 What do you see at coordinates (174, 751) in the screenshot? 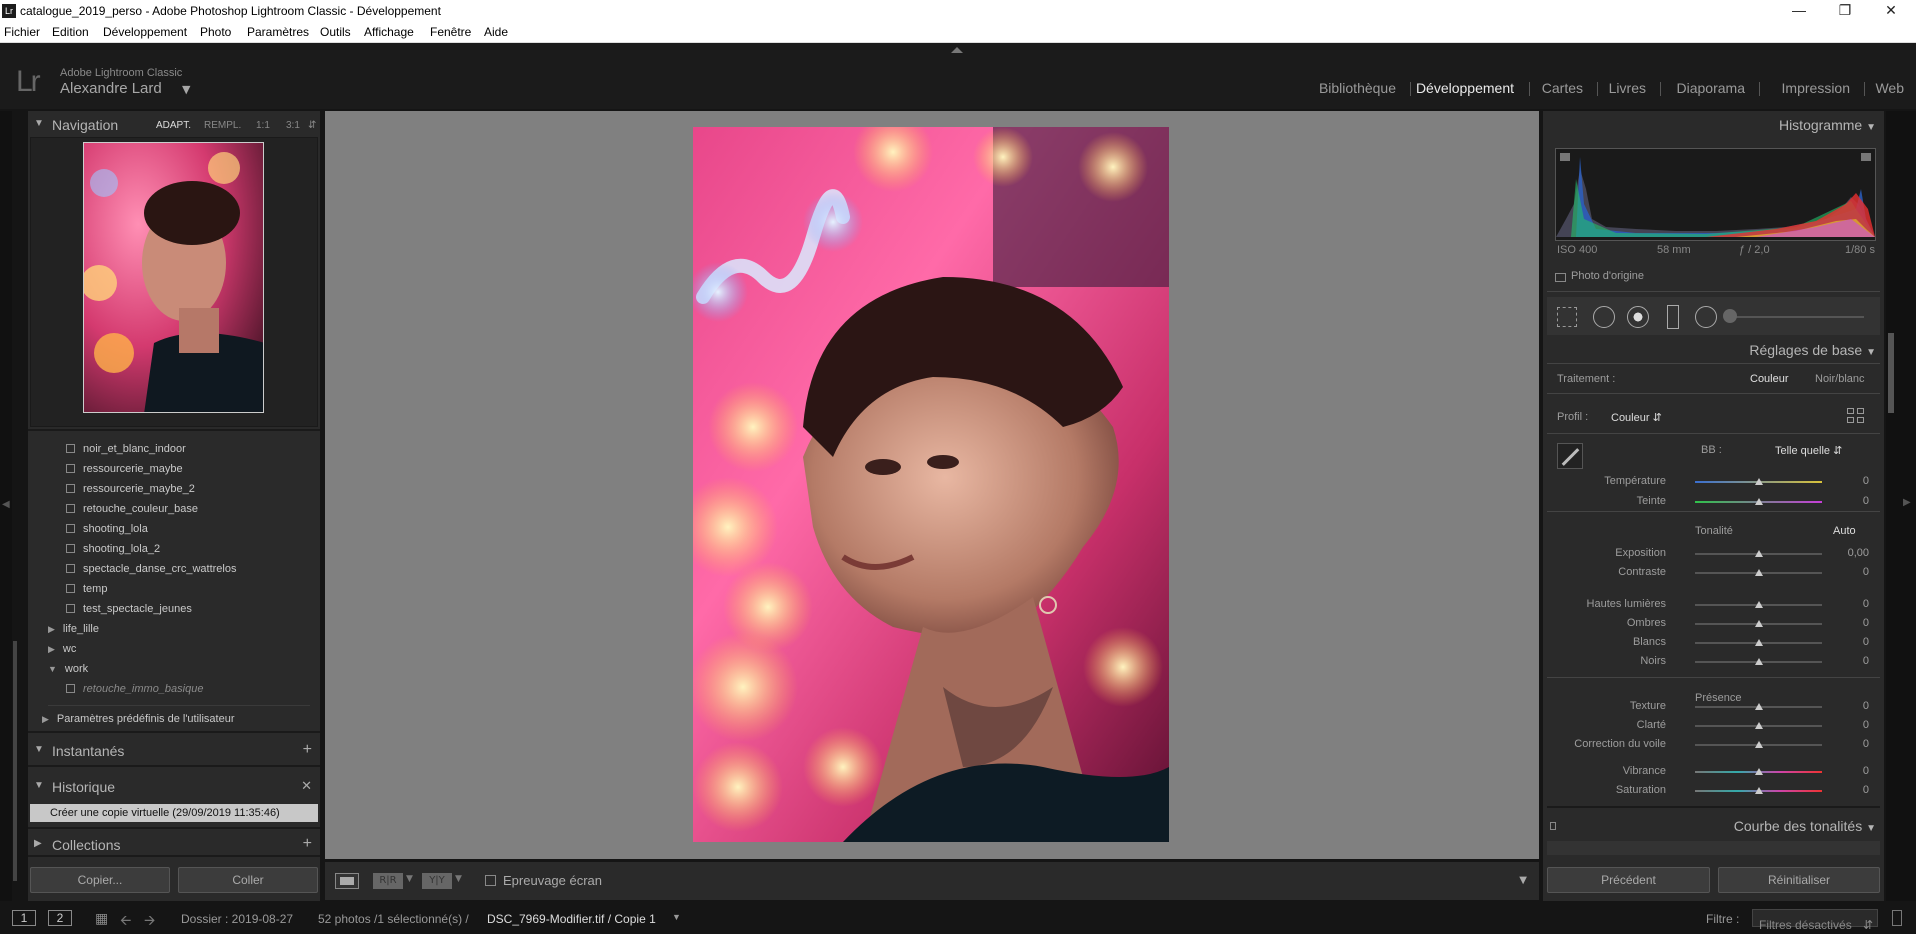
I see `snapshots-header: ▼ Instantanés +` at bounding box center [174, 751].